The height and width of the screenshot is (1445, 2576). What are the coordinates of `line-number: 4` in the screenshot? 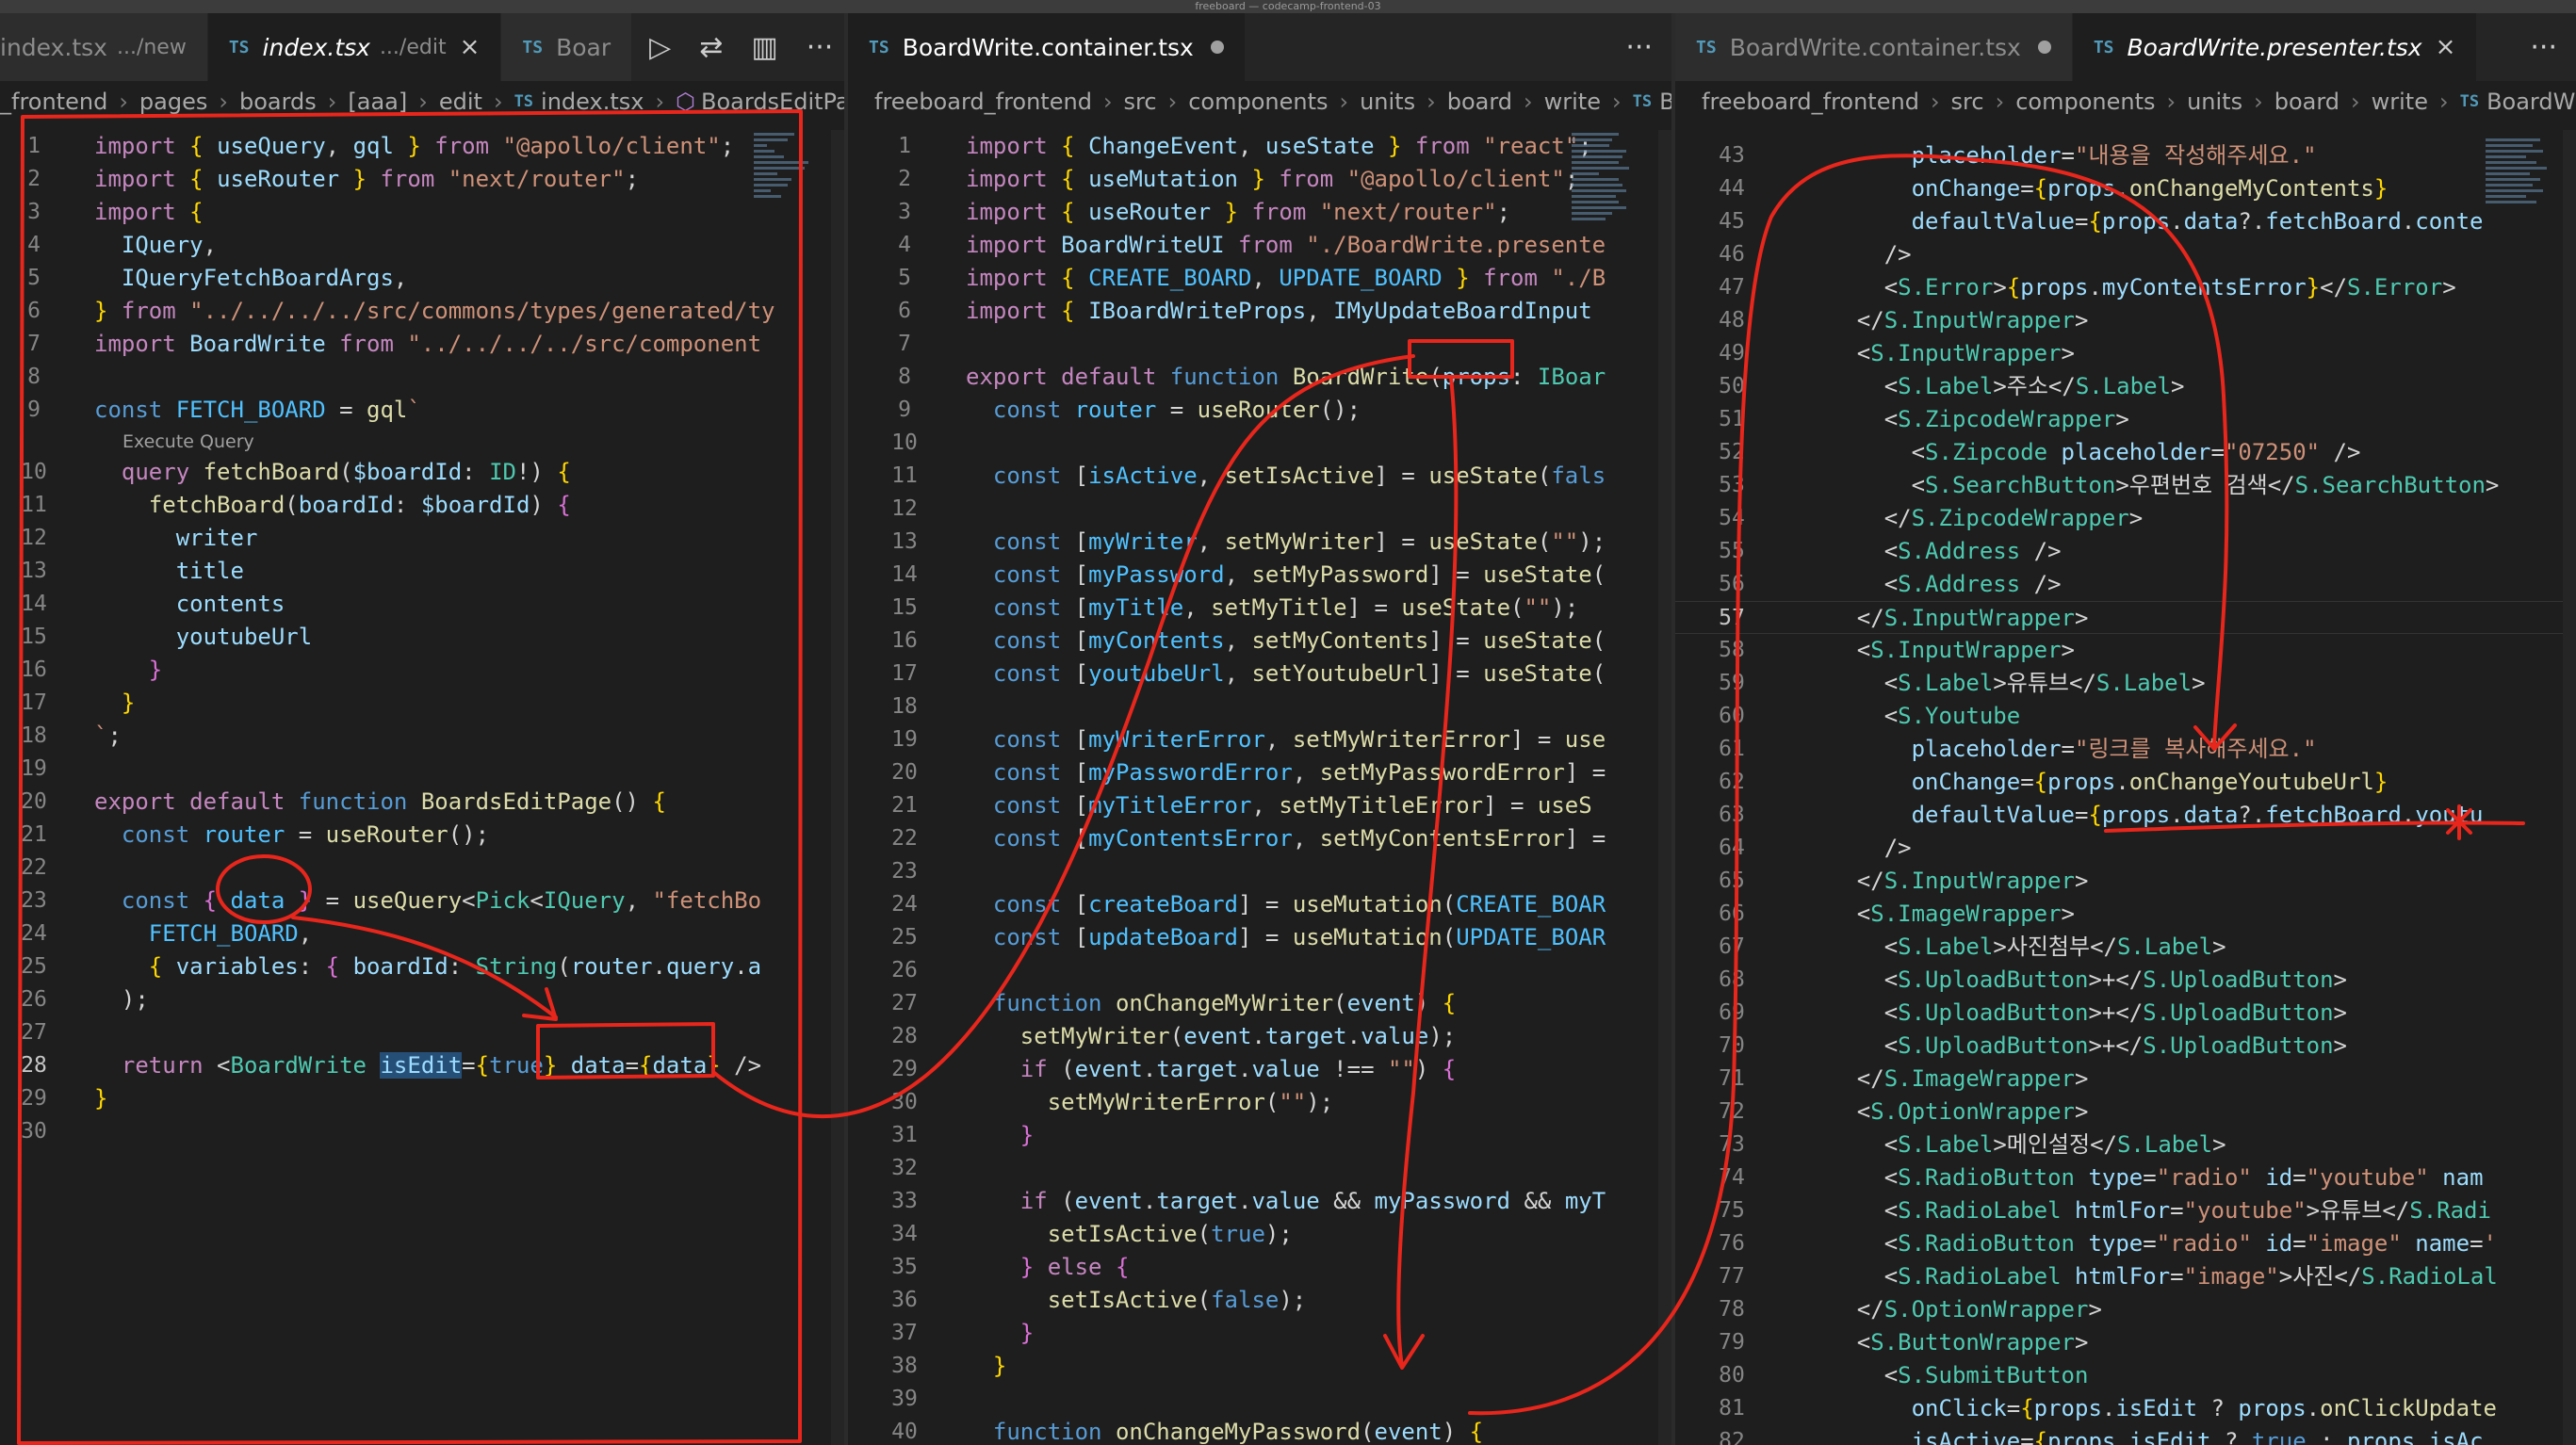 It's located at (34, 245).